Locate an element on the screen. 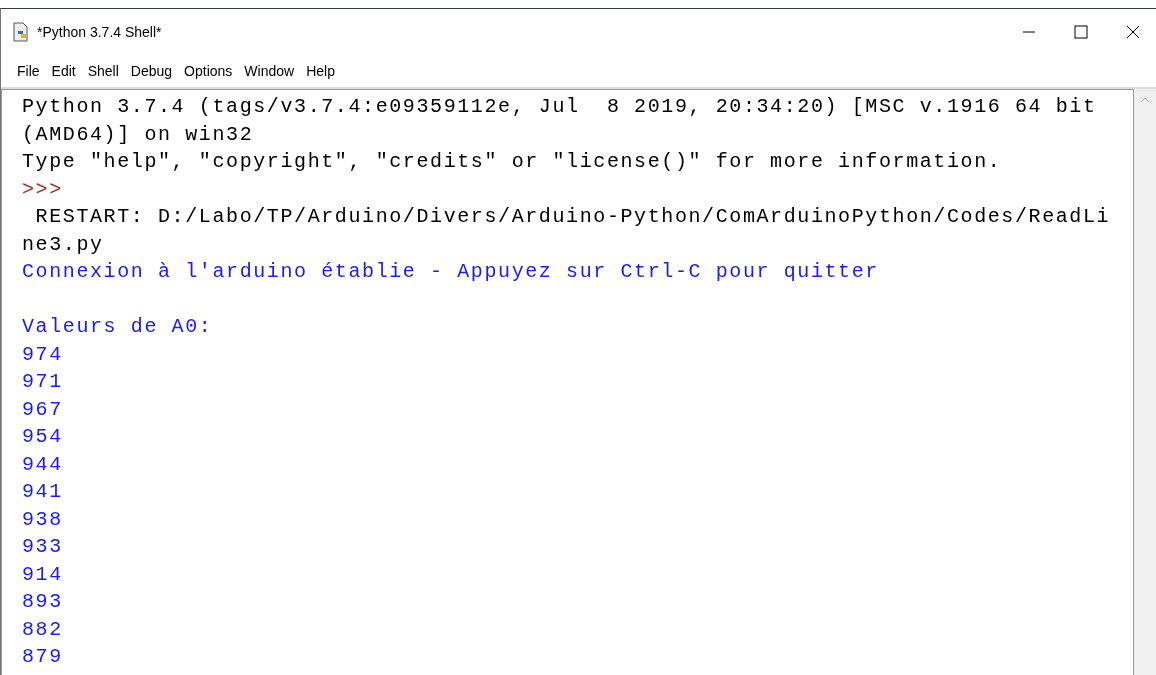 This screenshot has height=675, width=1156. shell-line: 933 is located at coordinates (42, 547).